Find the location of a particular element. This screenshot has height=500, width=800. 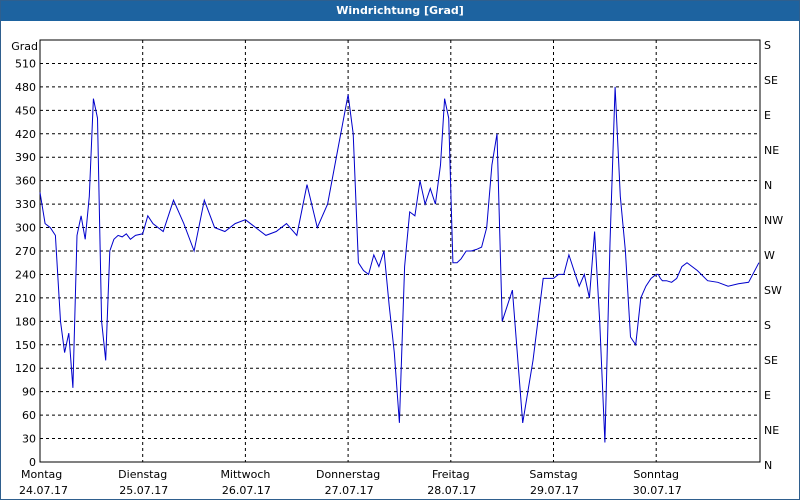

y-axis-label: Grad is located at coordinates (24, 46).